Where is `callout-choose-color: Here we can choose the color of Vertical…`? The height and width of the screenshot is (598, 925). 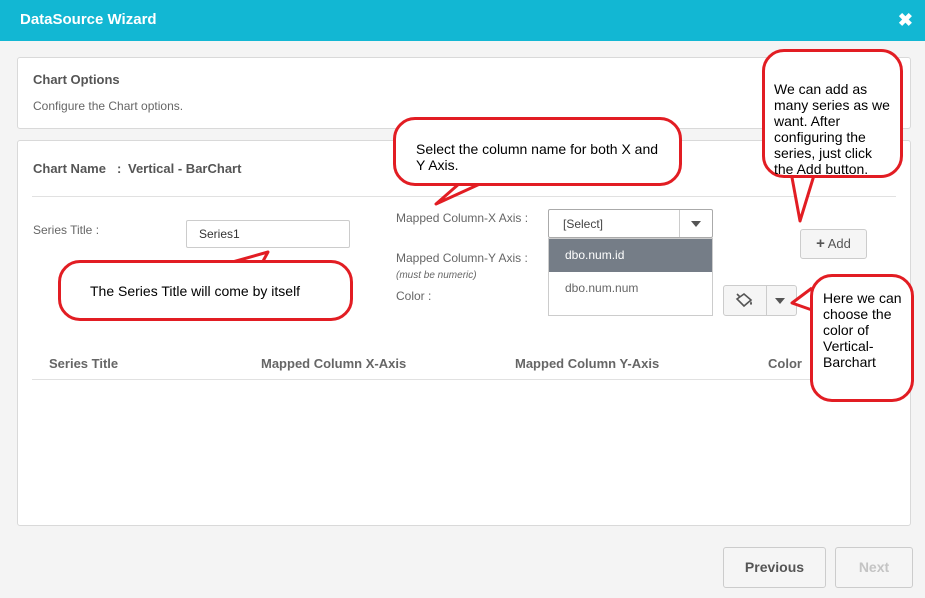 callout-choose-color: Here we can choose the color of Vertical… is located at coordinates (862, 338).